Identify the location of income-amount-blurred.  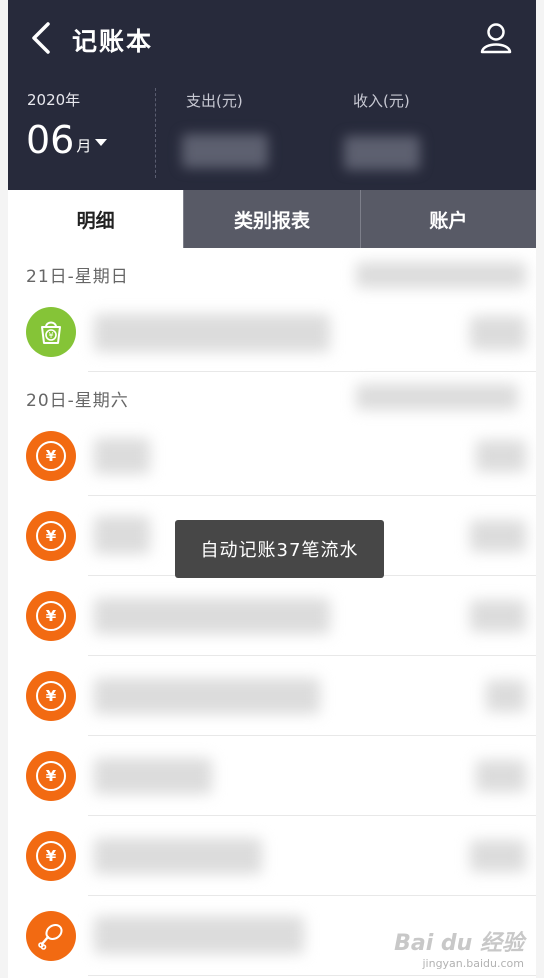
(382, 153).